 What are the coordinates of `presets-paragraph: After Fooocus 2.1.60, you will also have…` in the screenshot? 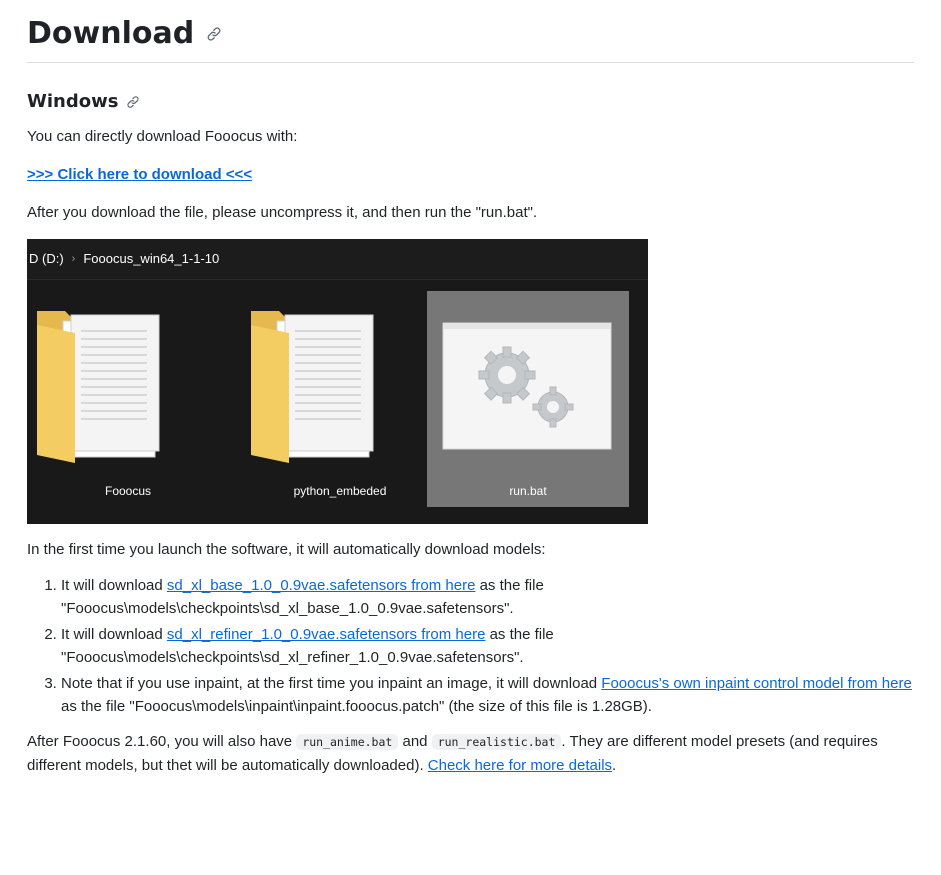 It's located at (470, 754).